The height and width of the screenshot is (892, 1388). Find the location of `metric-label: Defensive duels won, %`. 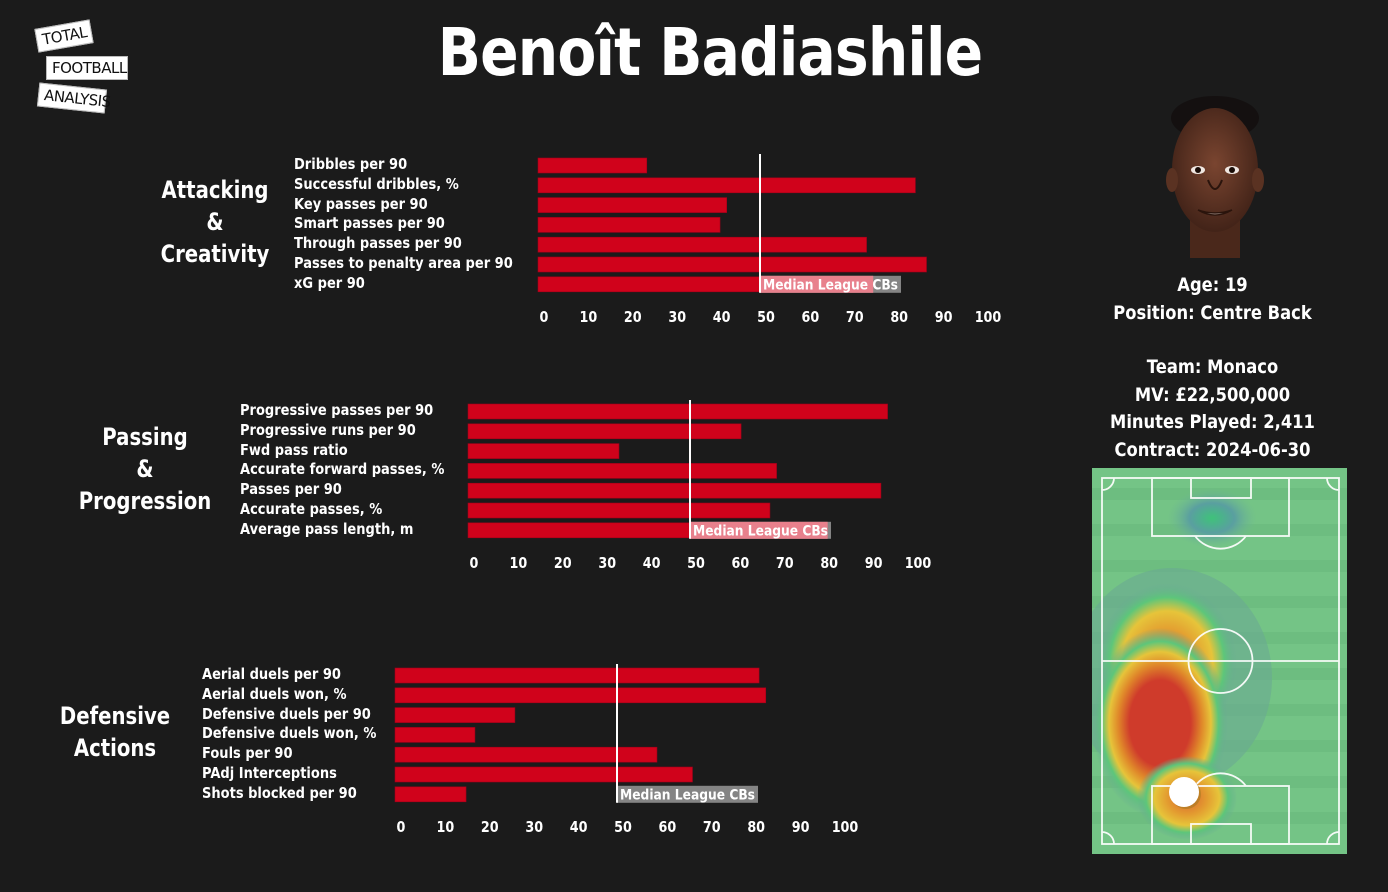

metric-label: Defensive duels won, % is located at coordinates (289, 733).